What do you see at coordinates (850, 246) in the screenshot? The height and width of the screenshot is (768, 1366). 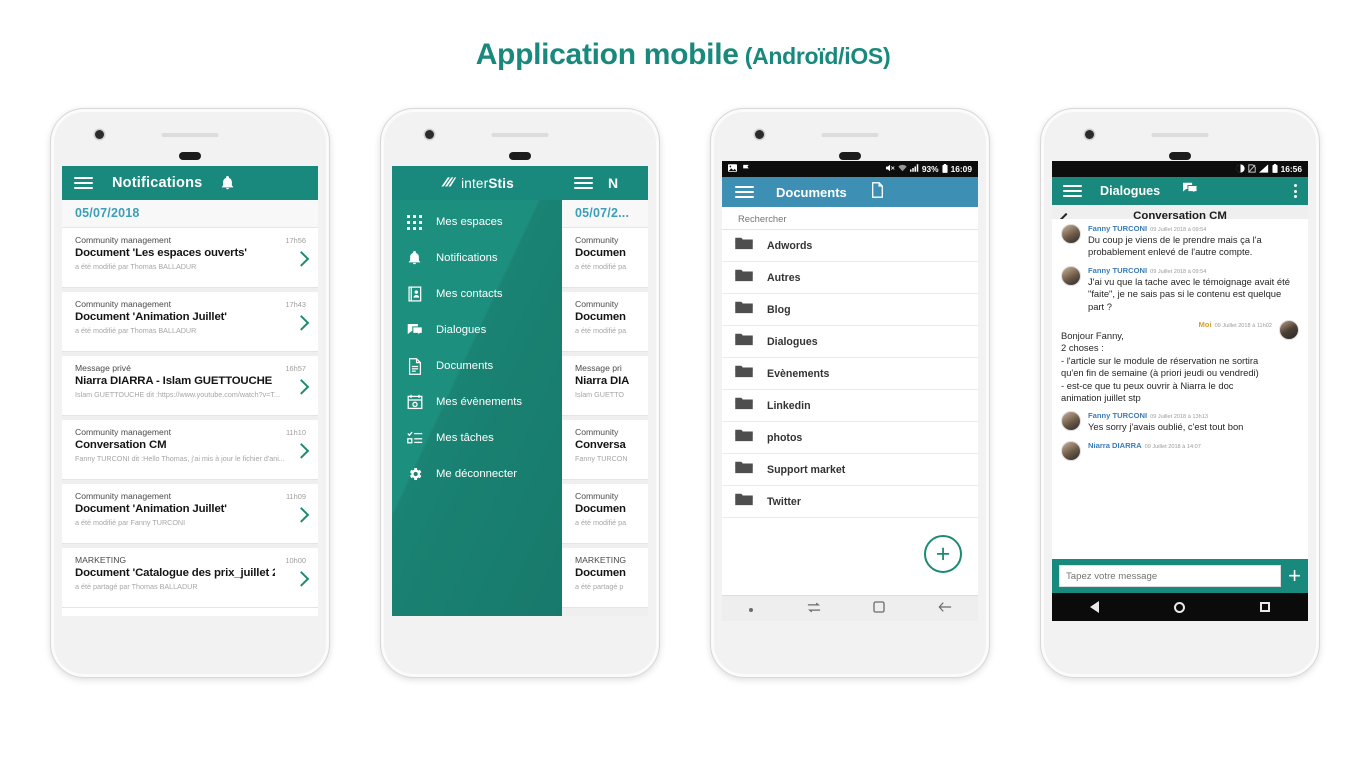 I see `list-item: Adwords` at bounding box center [850, 246].